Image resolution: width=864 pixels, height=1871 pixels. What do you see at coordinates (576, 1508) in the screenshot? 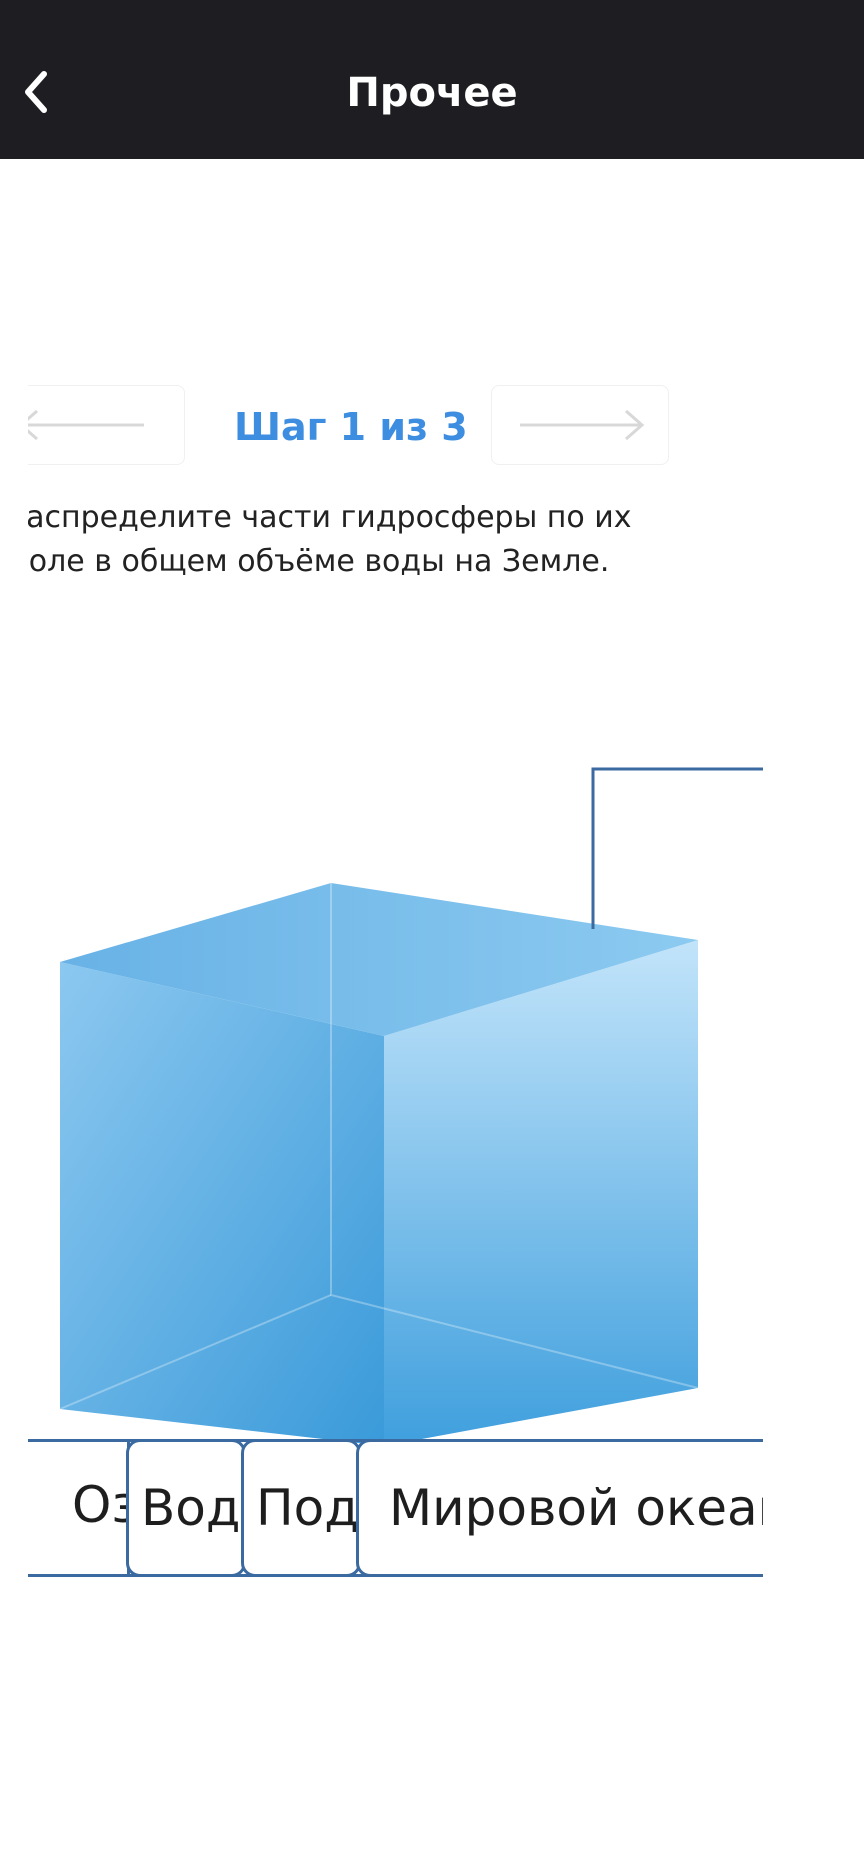
I see `option-label: Мировой океан` at bounding box center [576, 1508].